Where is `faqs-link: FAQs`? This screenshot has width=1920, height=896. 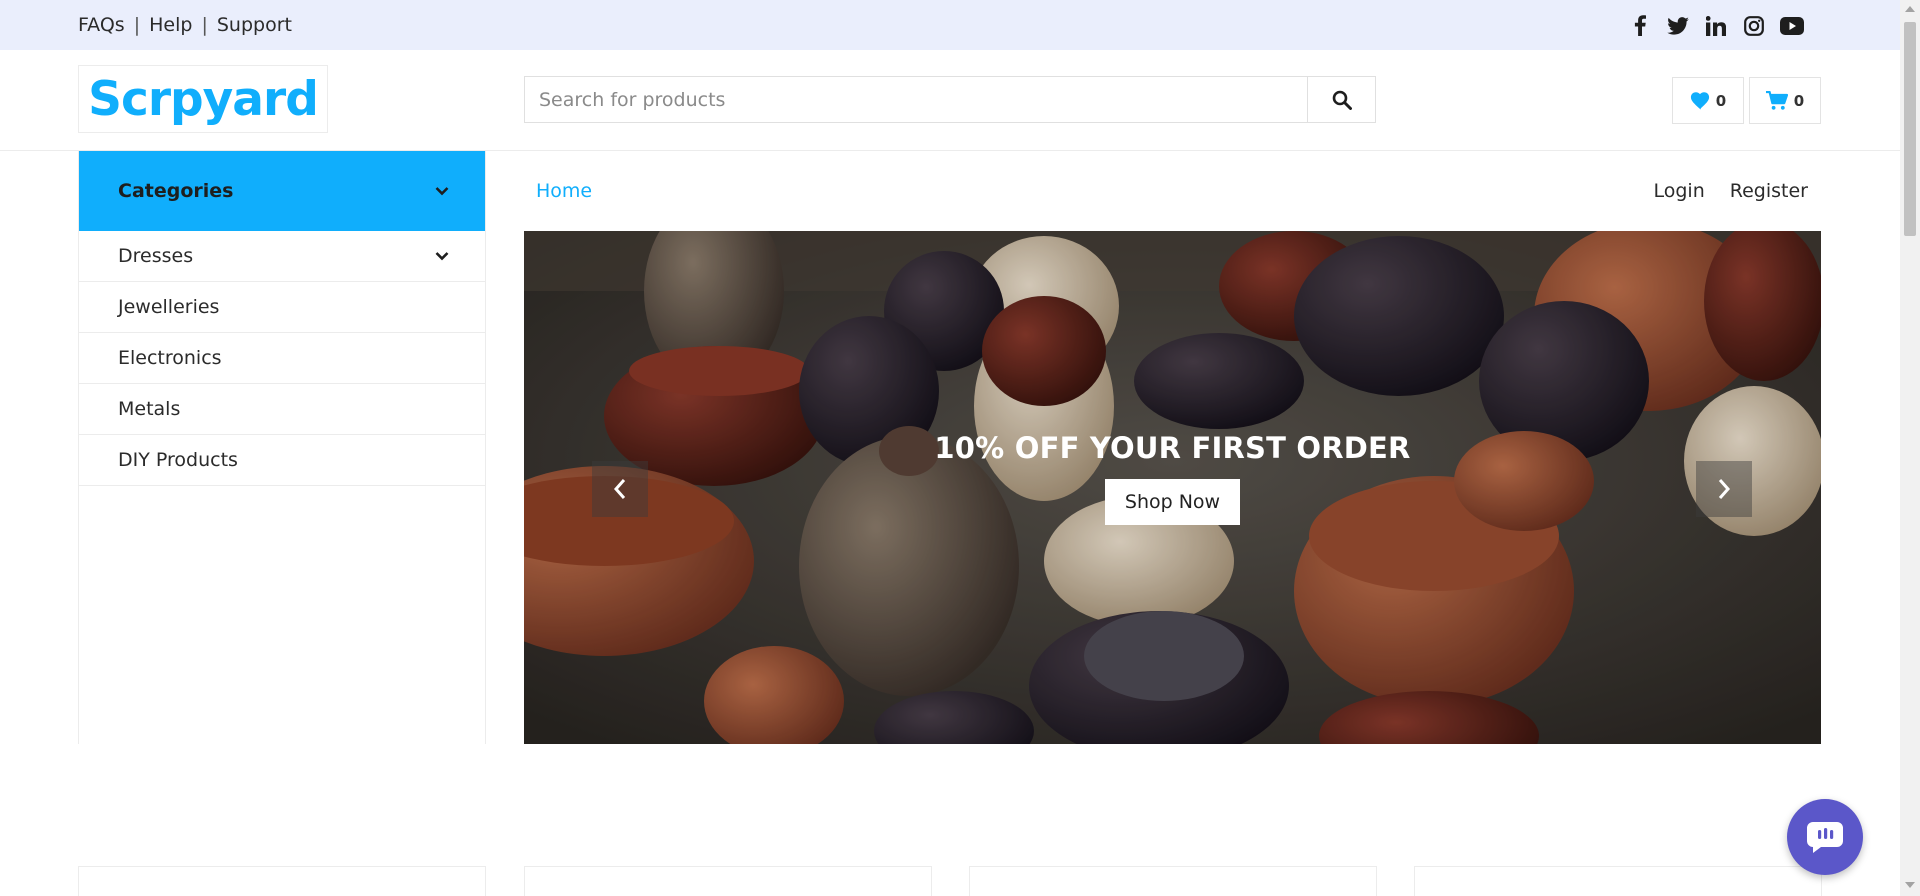 faqs-link: FAQs is located at coordinates (101, 25).